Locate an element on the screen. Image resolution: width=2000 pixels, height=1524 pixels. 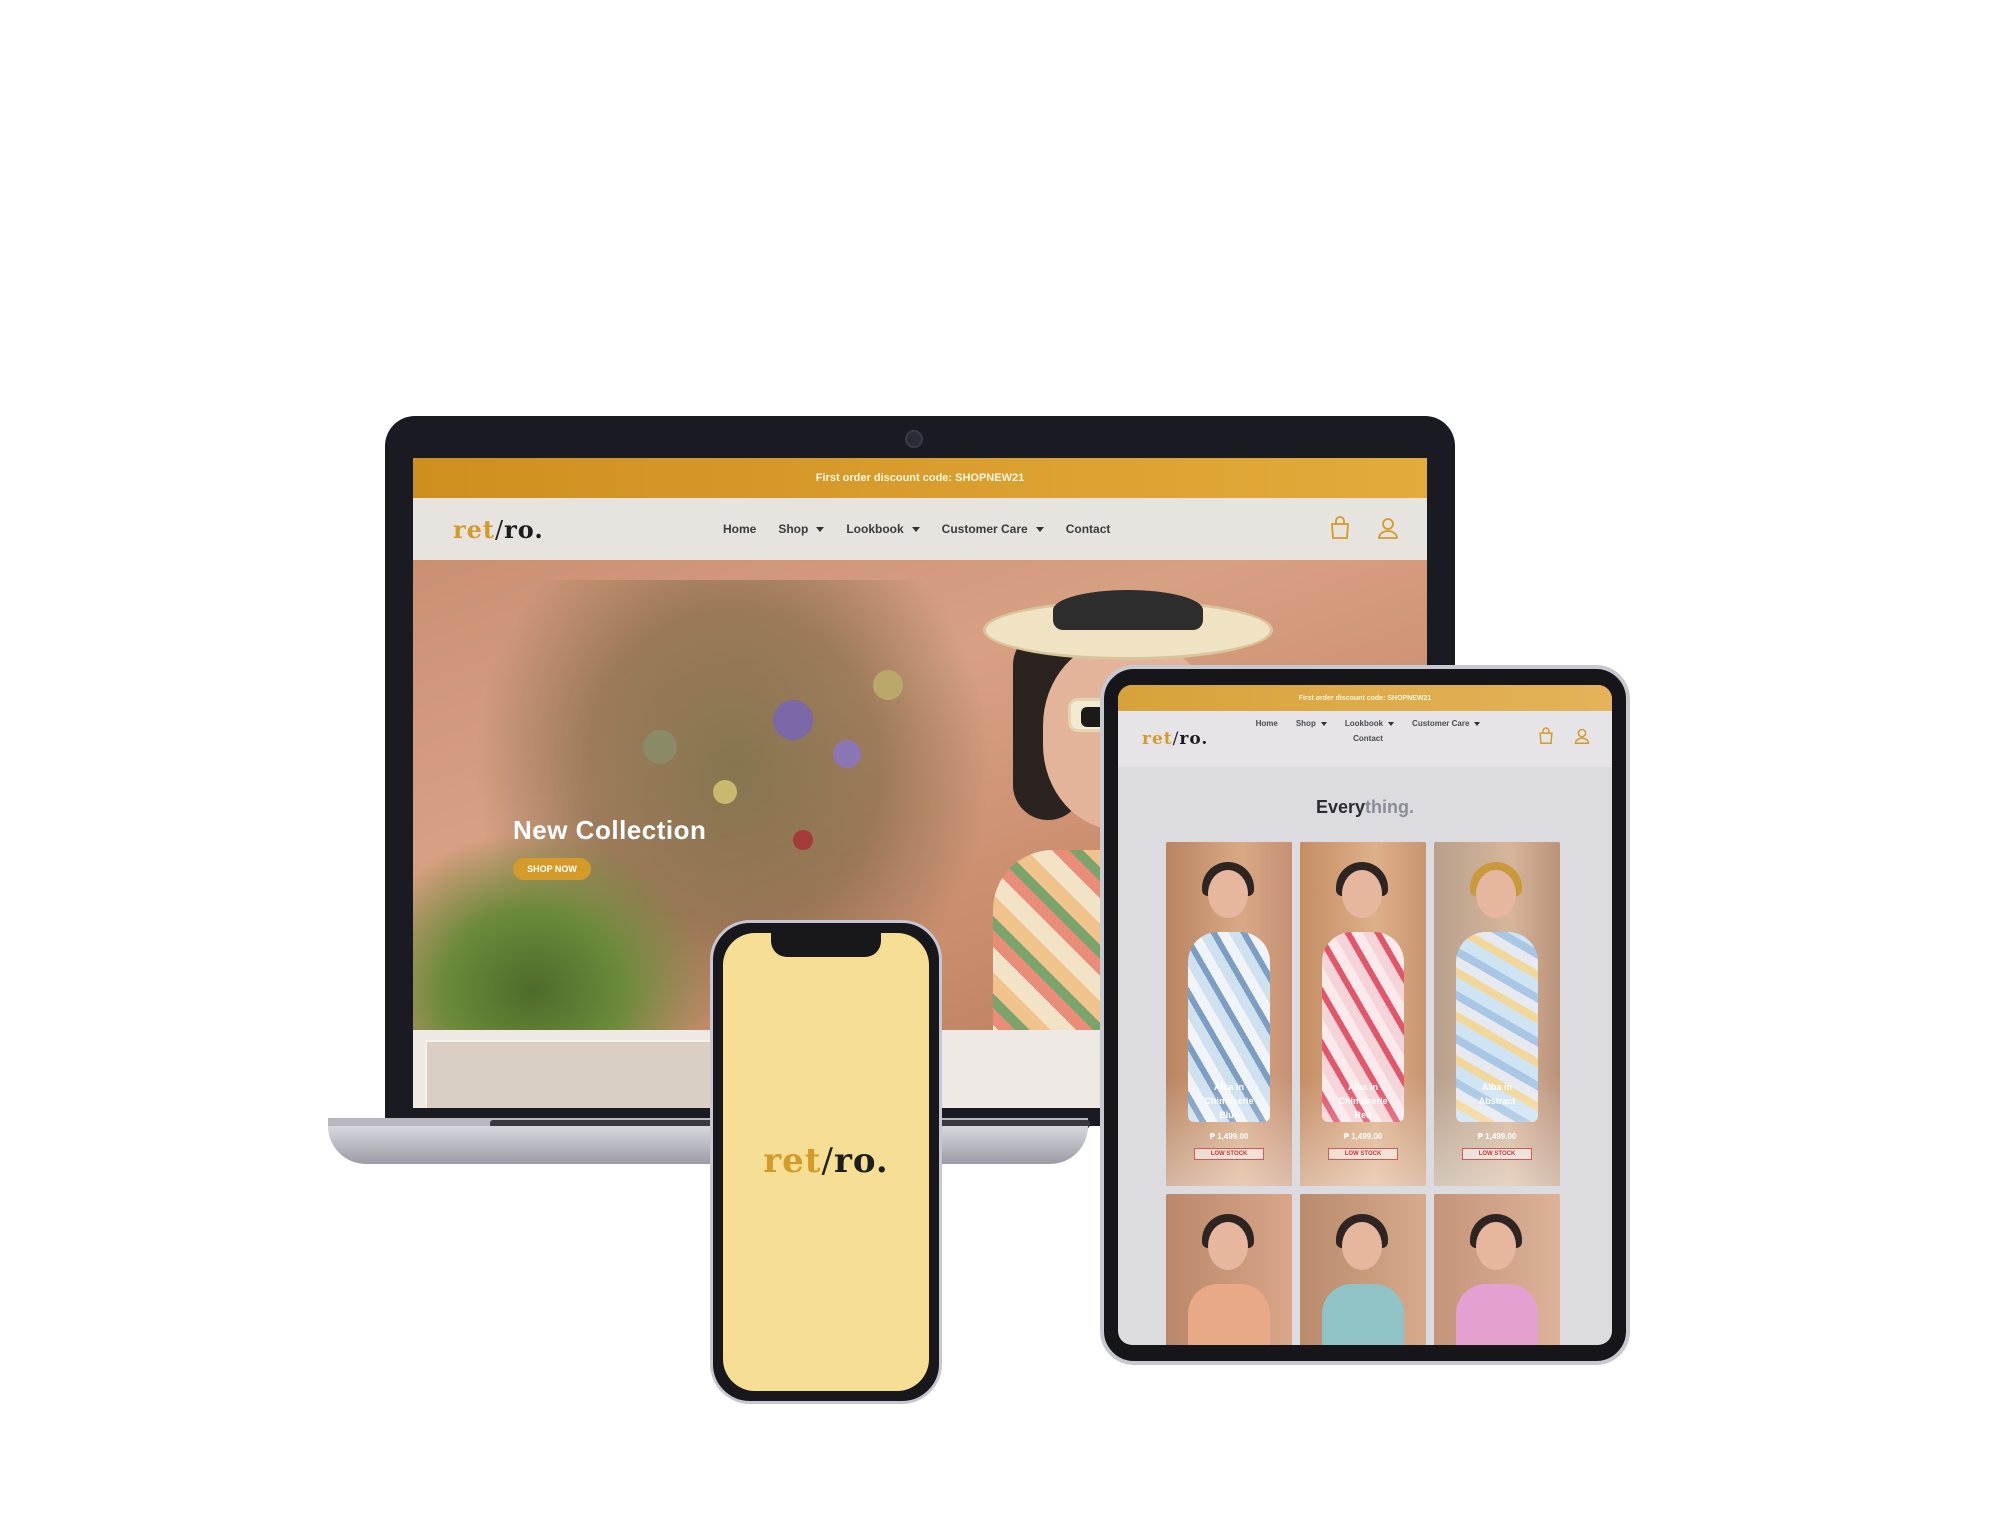
nav-lookbook-label: Lookbook is located at coordinates (875, 529).